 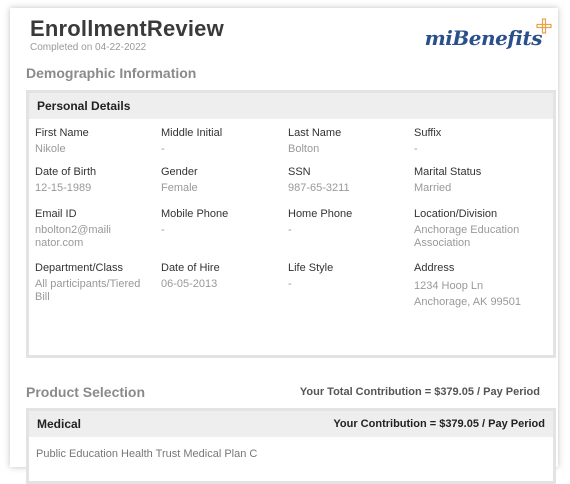 What do you see at coordinates (474, 141) in the screenshot?
I see `field-suffix: Suffix -` at bounding box center [474, 141].